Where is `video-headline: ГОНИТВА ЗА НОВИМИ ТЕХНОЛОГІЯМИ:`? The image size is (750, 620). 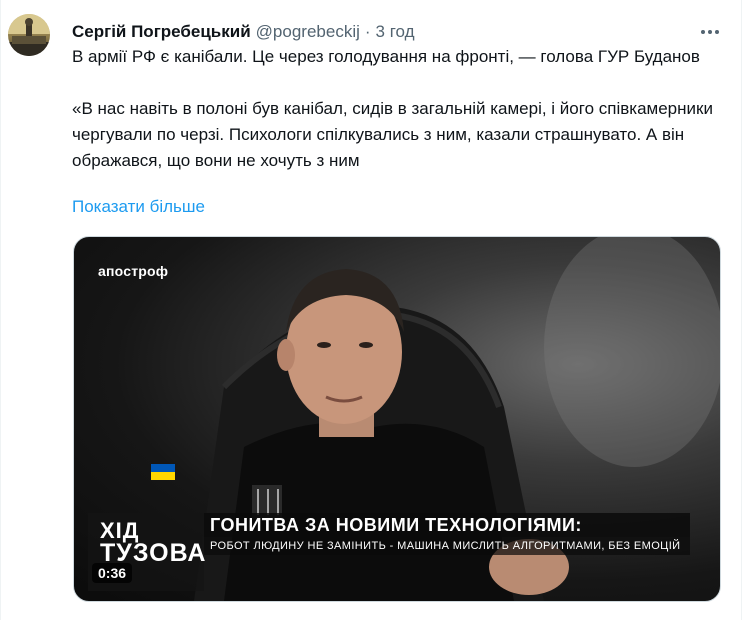 video-headline: ГОНИТВА ЗА НОВИМИ ТЕХНОЛОГІЯМИ: is located at coordinates (396, 525).